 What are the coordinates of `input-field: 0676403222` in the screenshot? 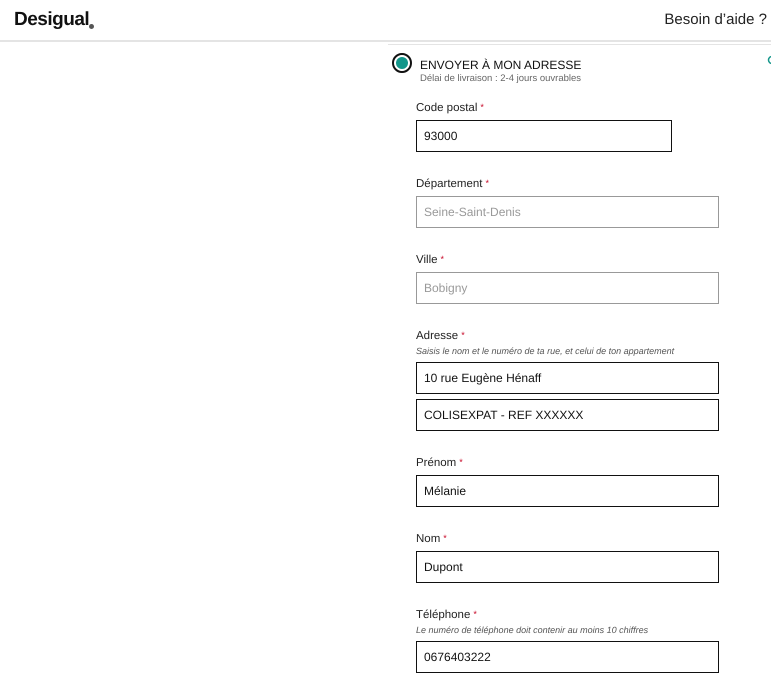 It's located at (567, 657).